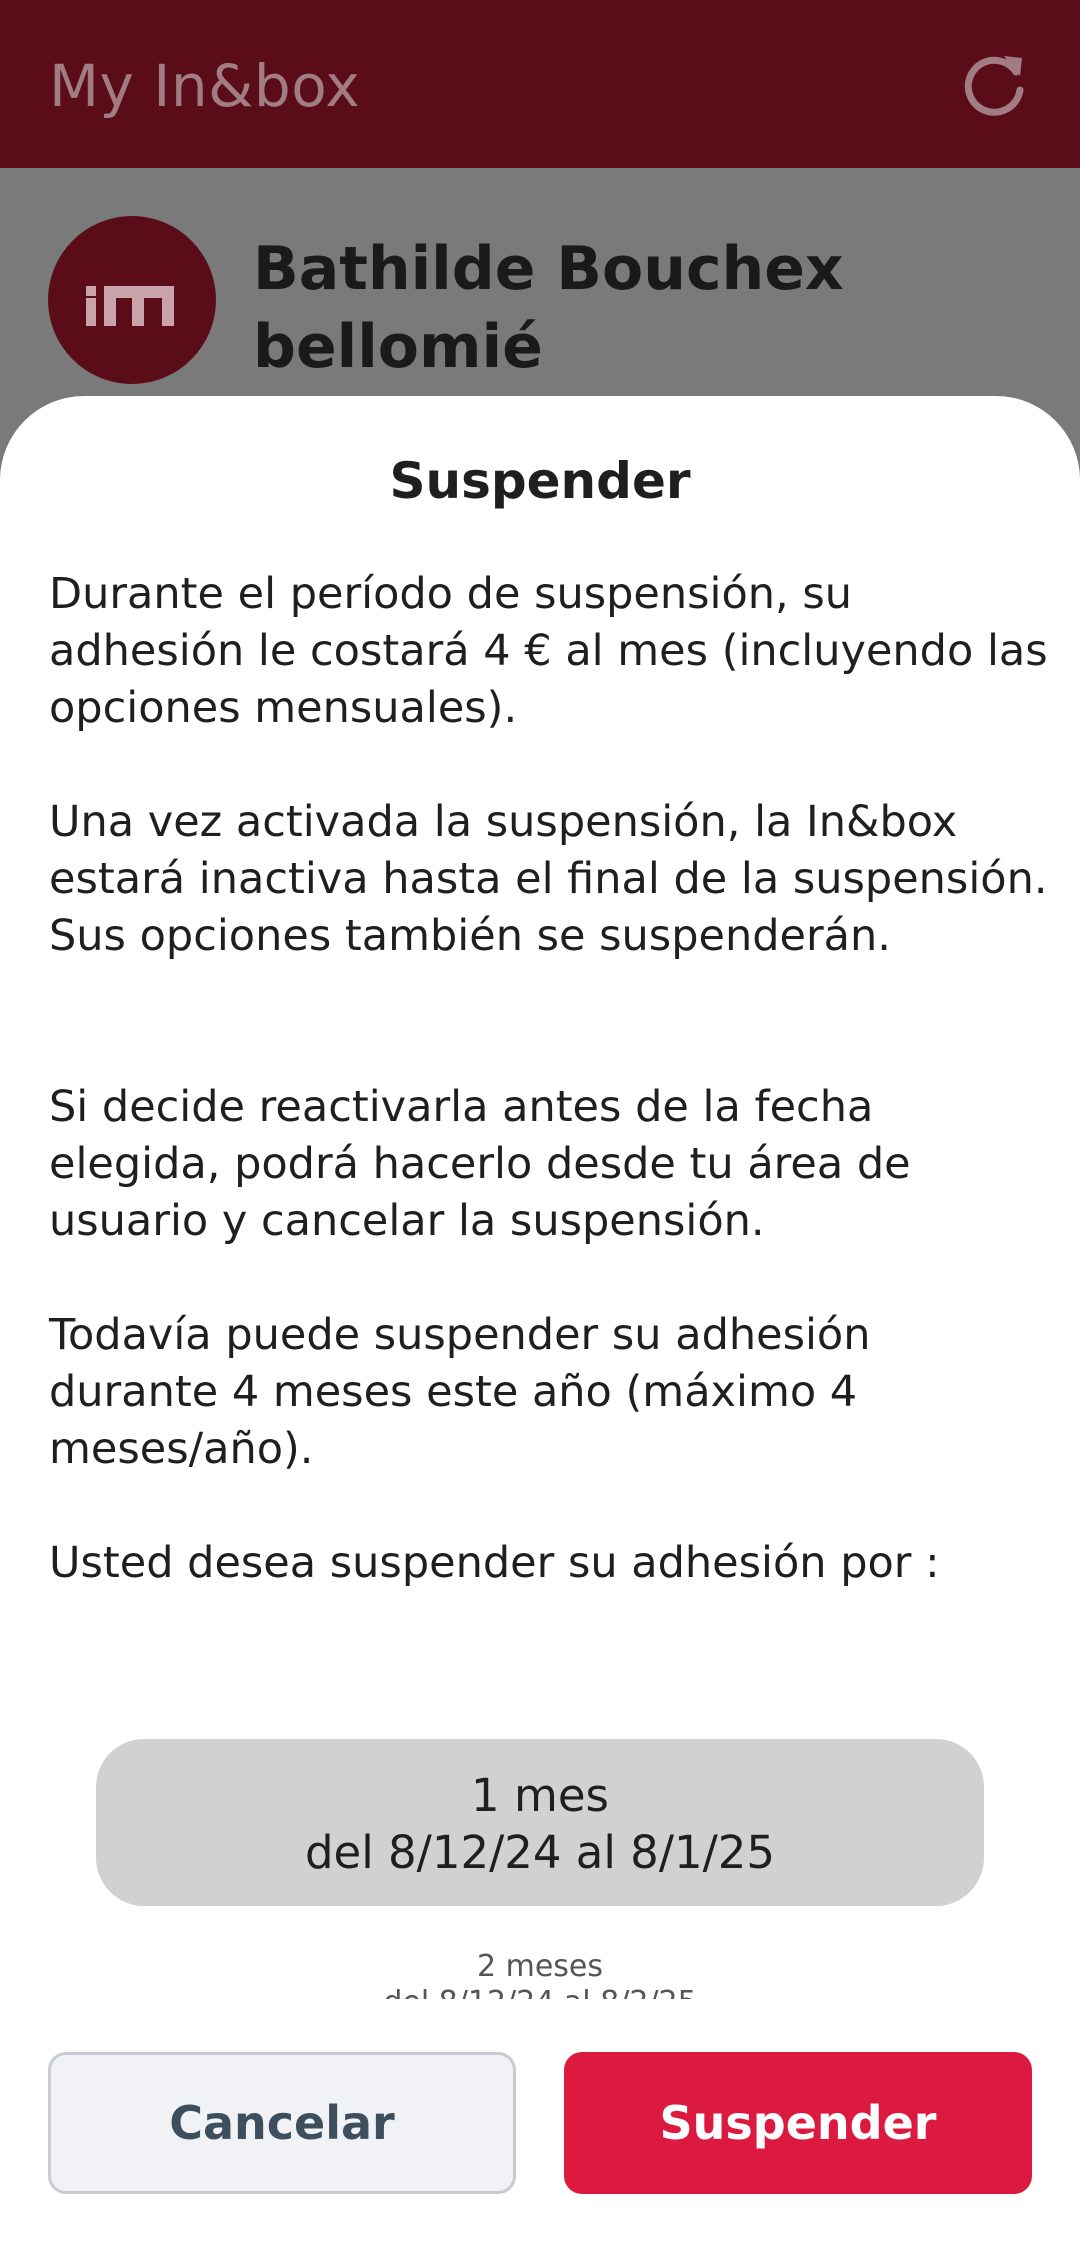 Image resolution: width=1080 pixels, height=2267 pixels. I want to click on refresh-icon, so click(995, 83).